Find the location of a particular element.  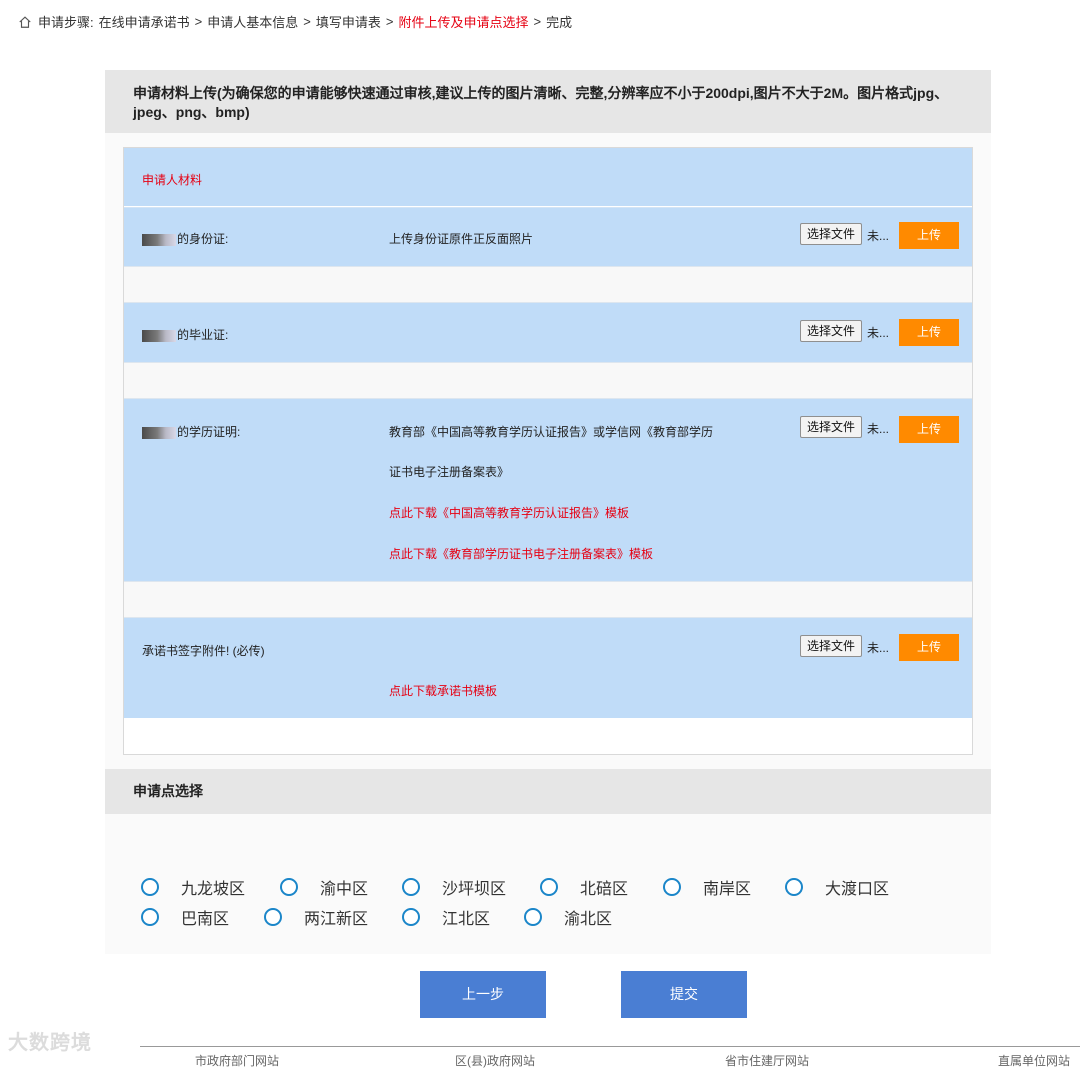

radio-option: 沙坪坝区 is located at coordinates (454, 887).